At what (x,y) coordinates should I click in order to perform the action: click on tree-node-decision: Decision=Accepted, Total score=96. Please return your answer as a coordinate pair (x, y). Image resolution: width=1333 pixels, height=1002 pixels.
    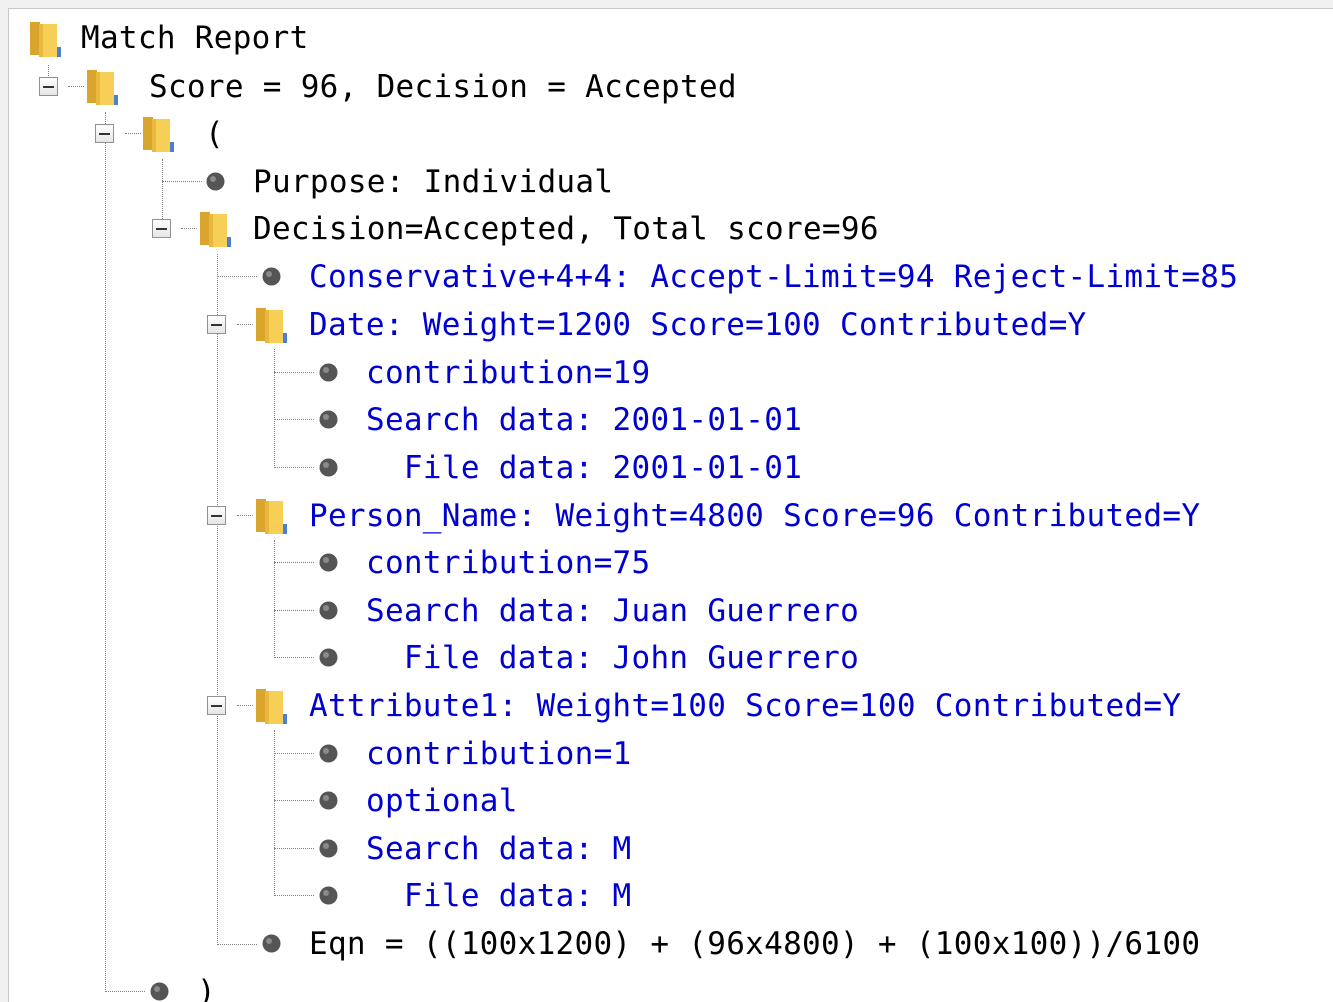
    Looking at the image, I should click on (489, 229).